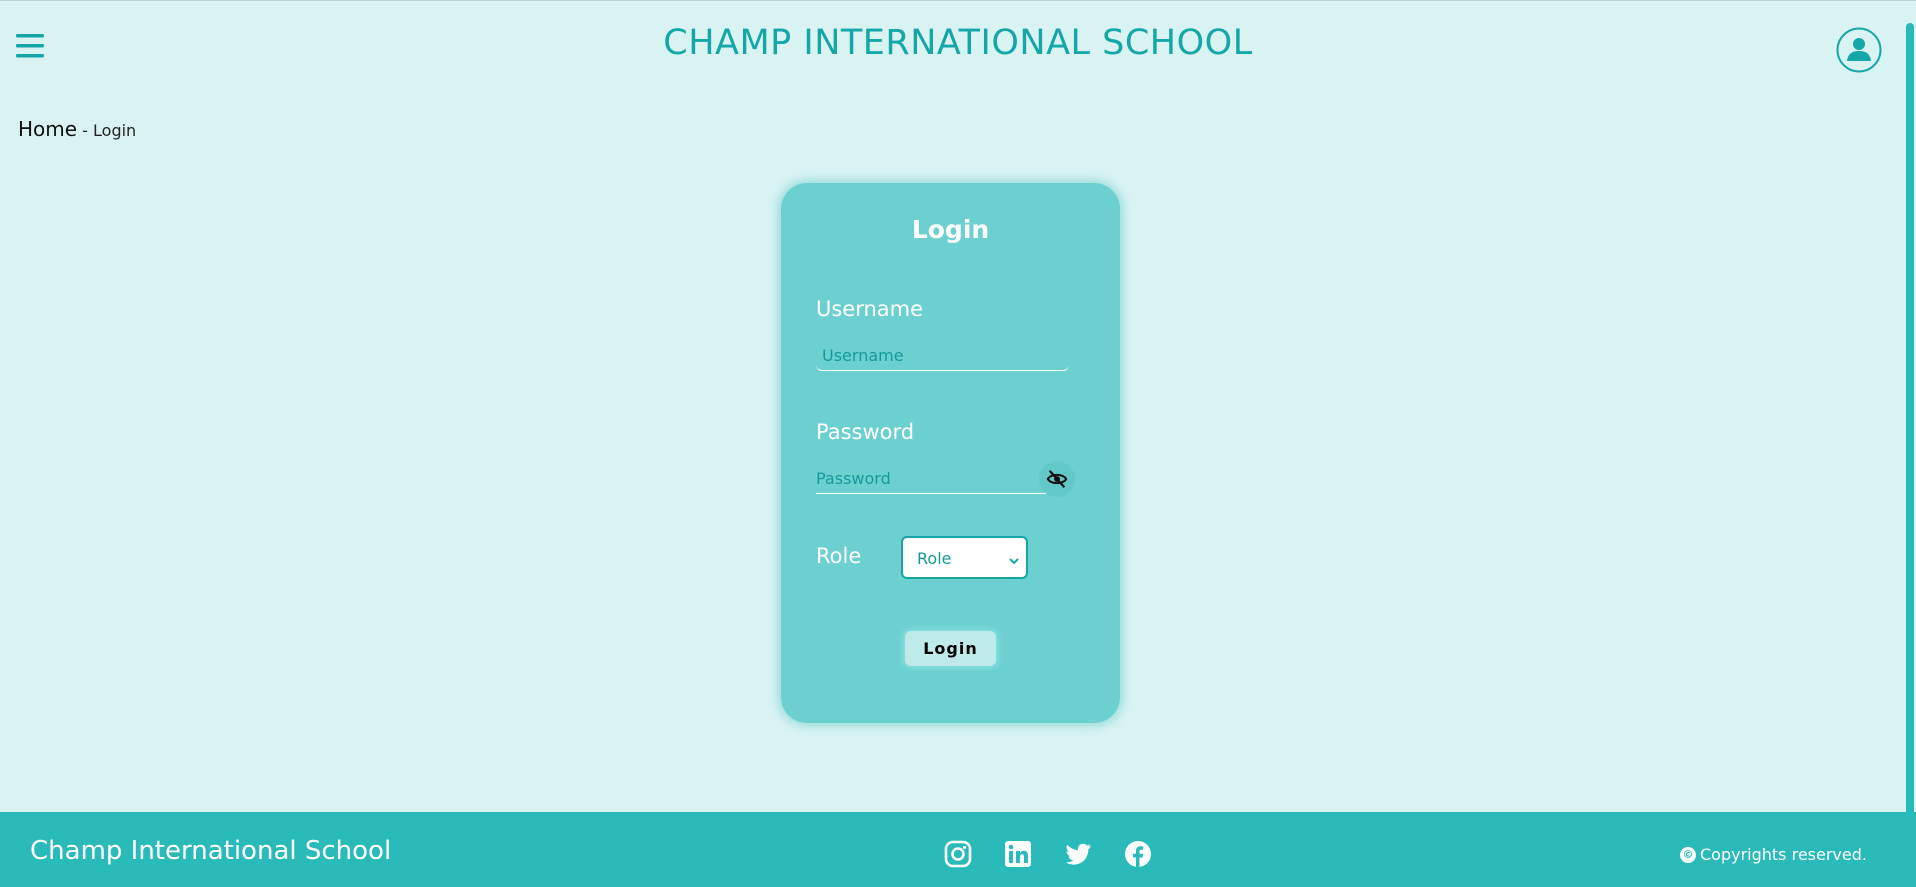 This screenshot has height=887, width=1916. I want to click on social-links, so click(1048, 854).